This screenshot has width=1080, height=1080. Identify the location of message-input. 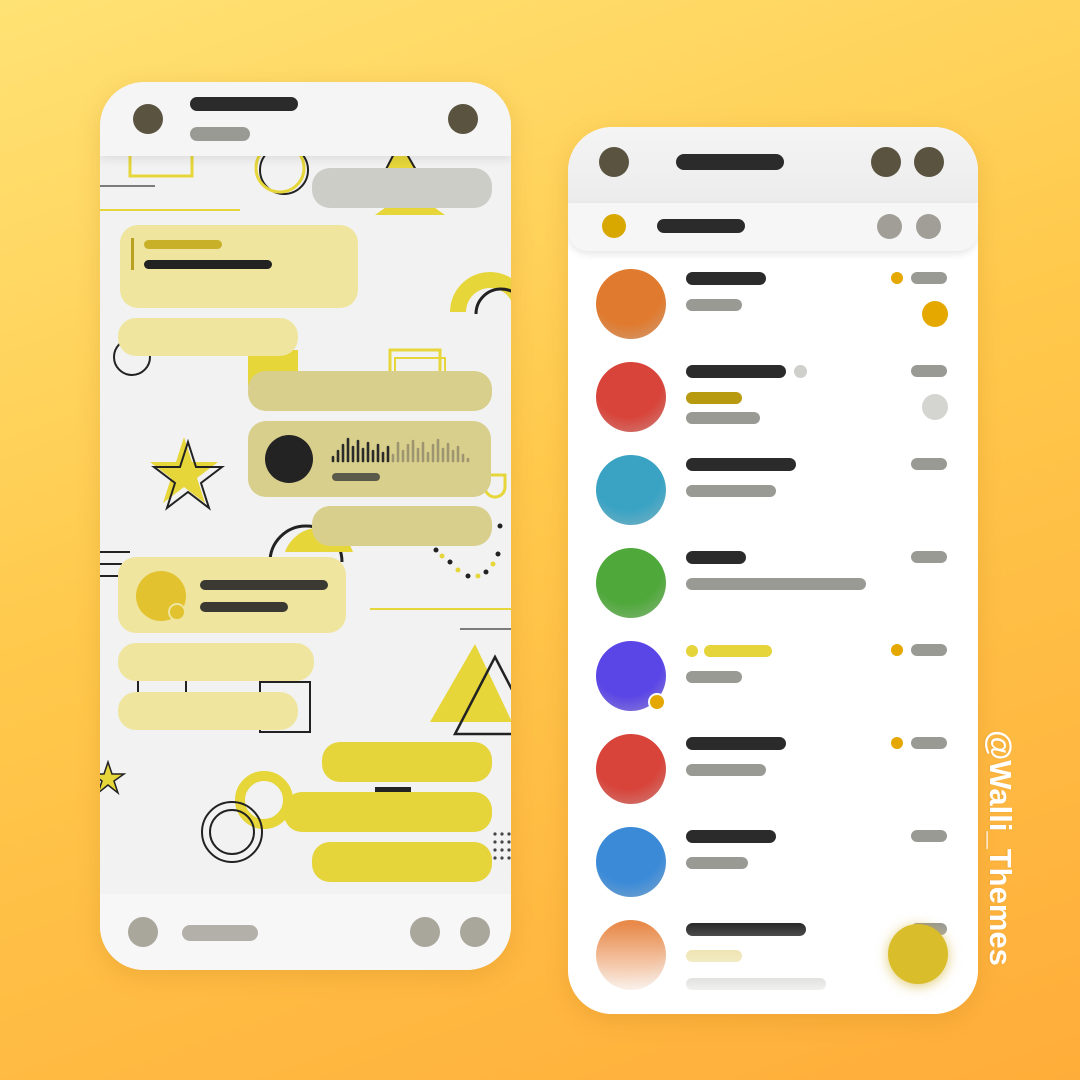
(220, 933).